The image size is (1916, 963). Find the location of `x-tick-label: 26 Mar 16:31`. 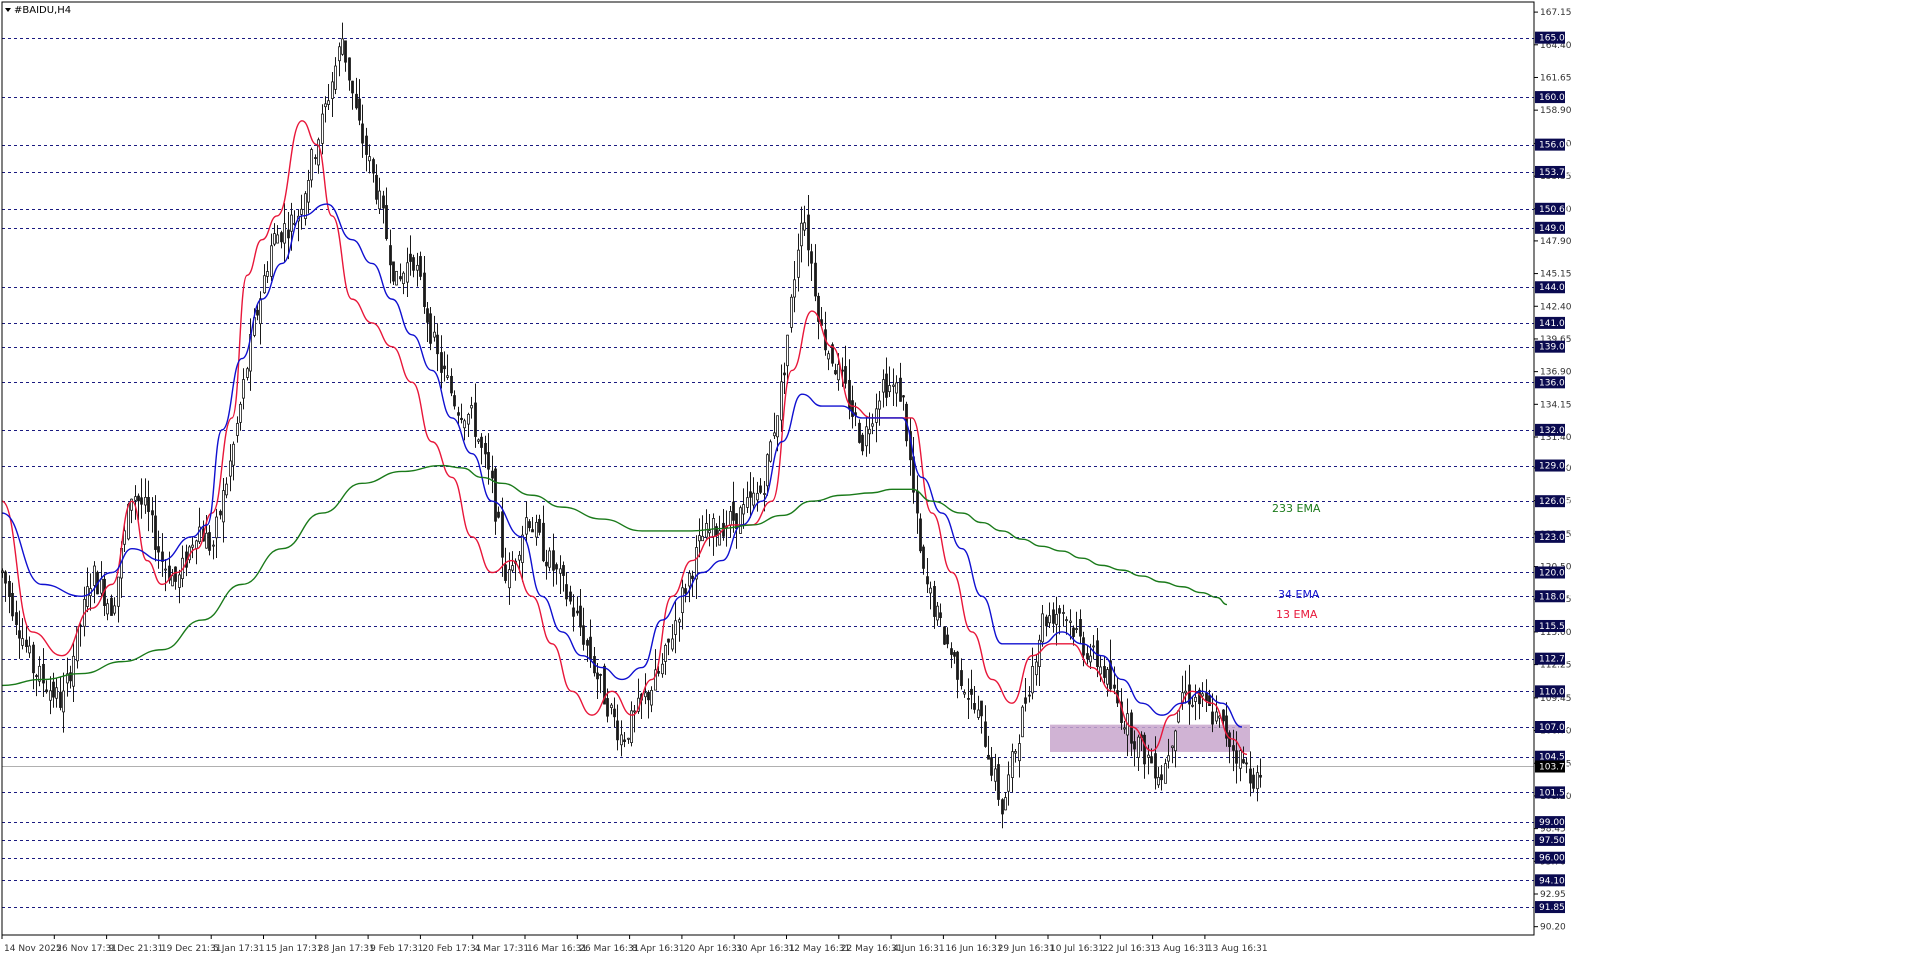

x-tick-label: 26 Mar 16:31 is located at coordinates (609, 949).